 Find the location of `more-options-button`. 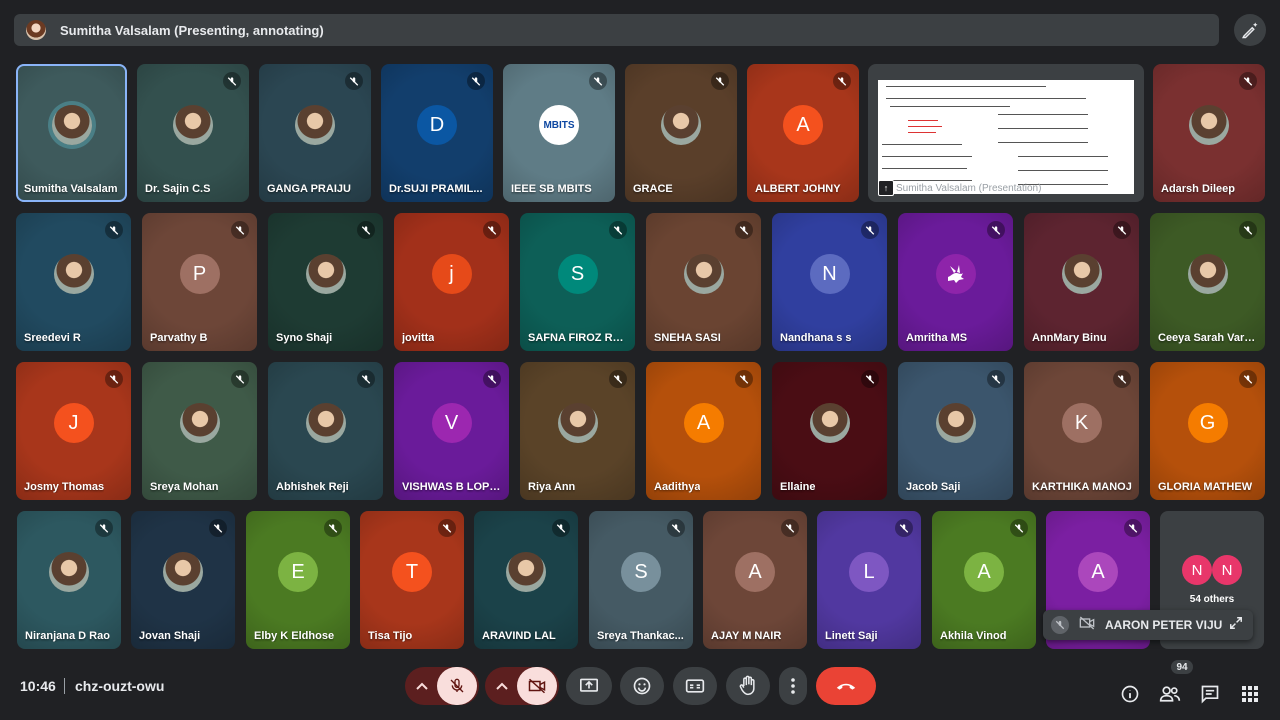

more-options-button is located at coordinates (793, 686).